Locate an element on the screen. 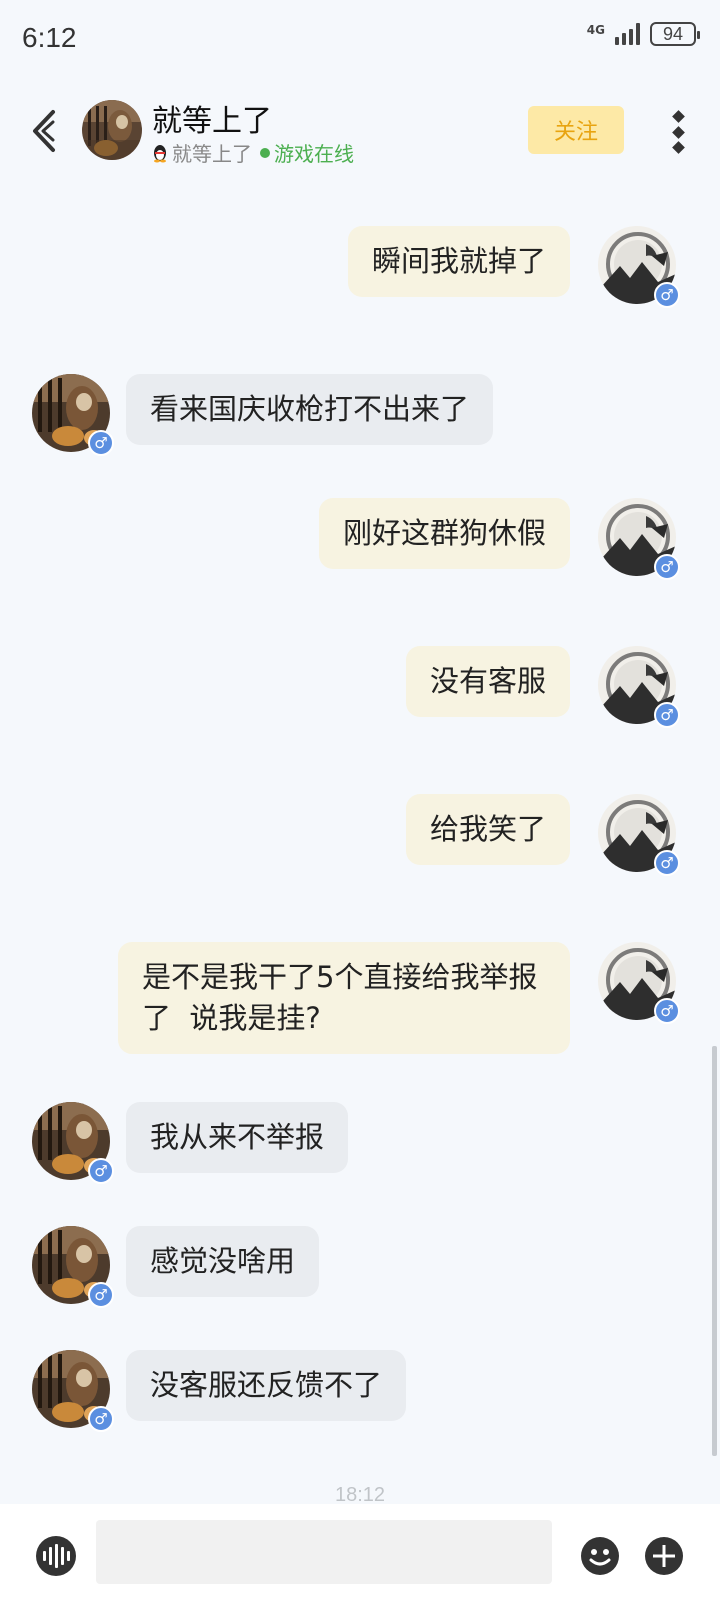 This screenshot has width=720, height=1600. message-bubble-received: 我从来不举报 is located at coordinates (237, 1137).